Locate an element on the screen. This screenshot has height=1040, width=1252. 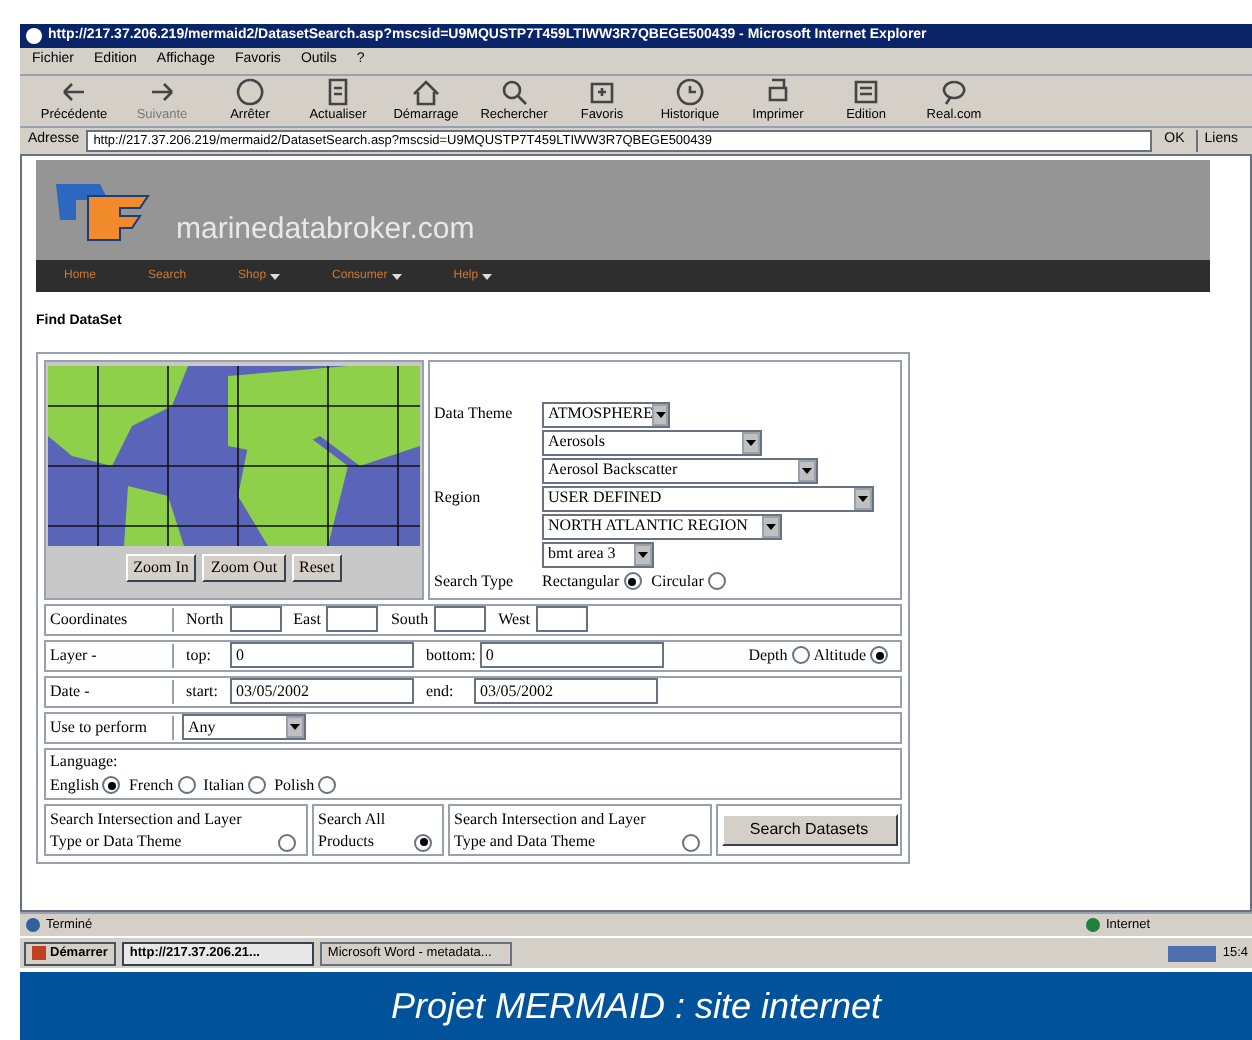
dropdown: ATMOSPHERE is located at coordinates (606, 414).